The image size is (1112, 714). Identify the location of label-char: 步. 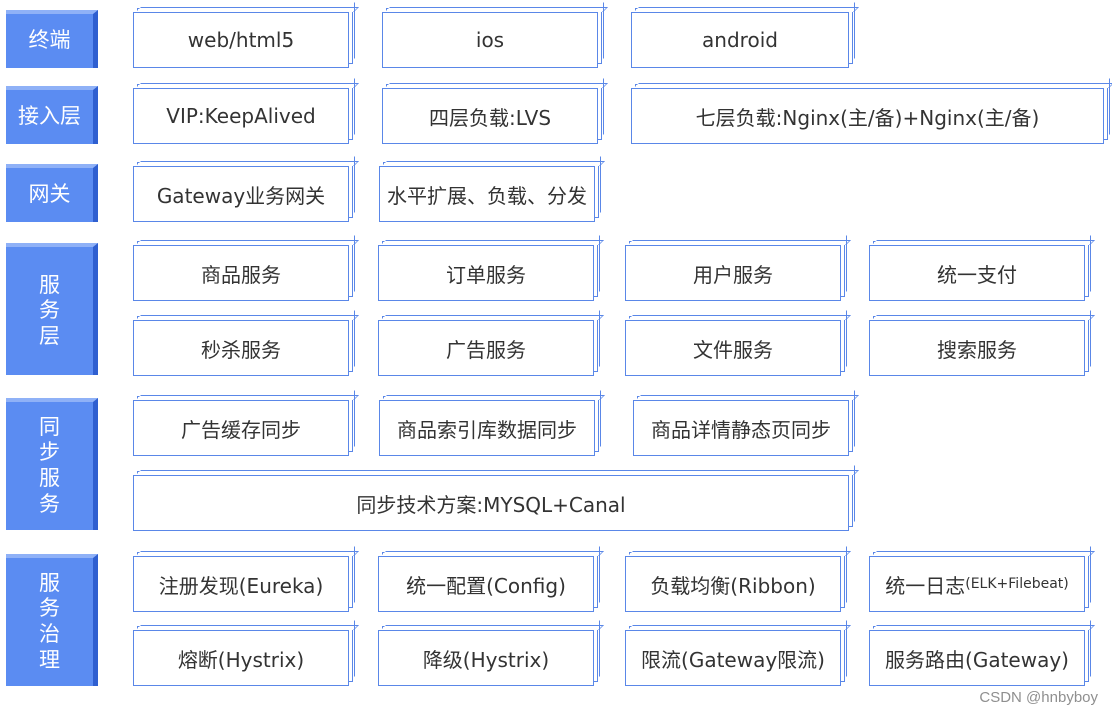
(49, 452).